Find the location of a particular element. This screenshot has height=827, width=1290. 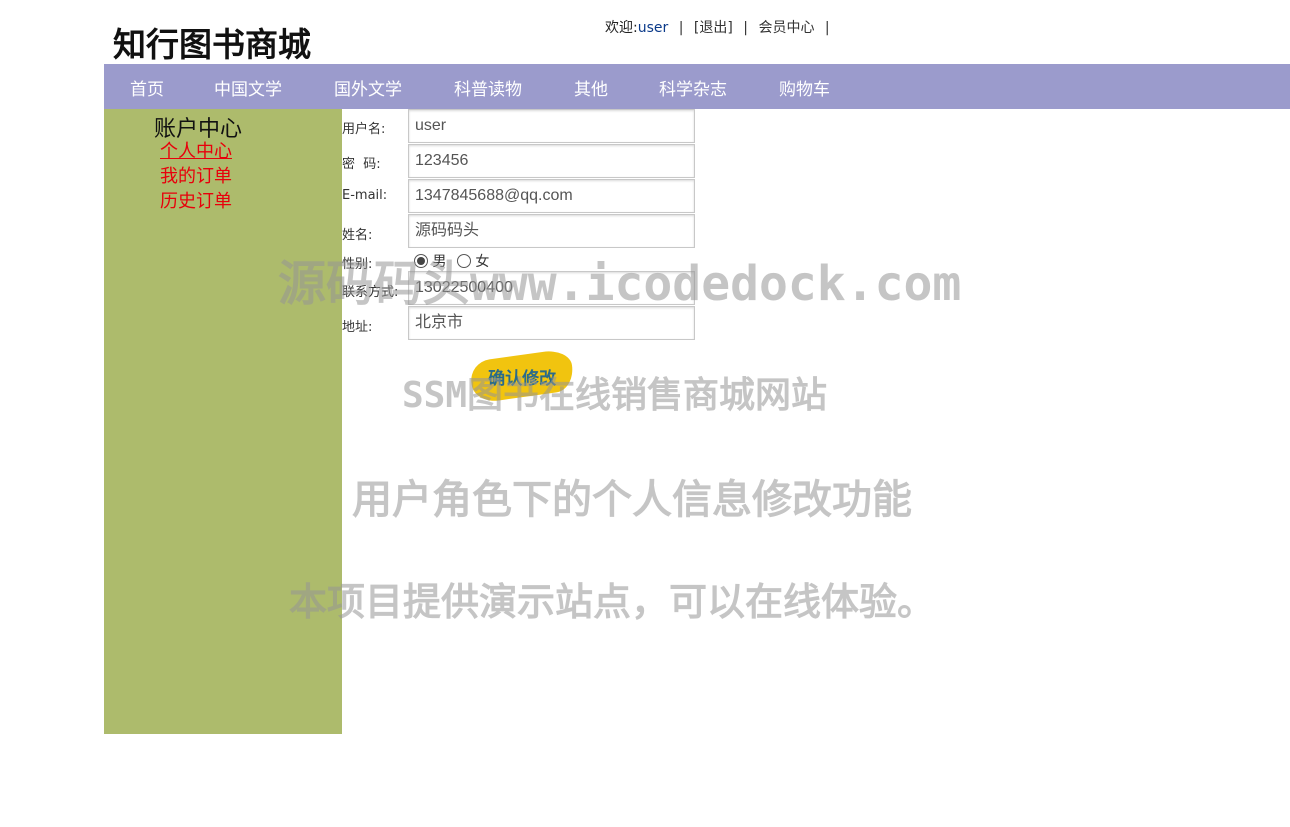

password-field: 123456 is located at coordinates (551, 161).